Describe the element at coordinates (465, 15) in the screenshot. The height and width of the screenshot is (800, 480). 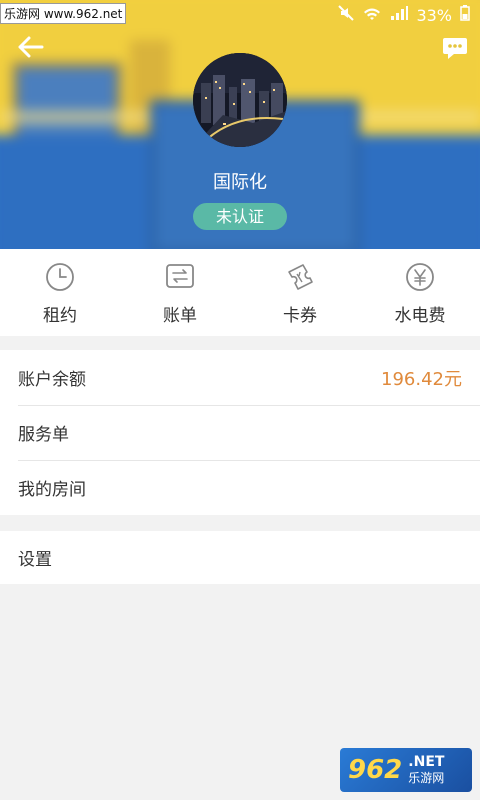
I see `battery-icon` at that location.